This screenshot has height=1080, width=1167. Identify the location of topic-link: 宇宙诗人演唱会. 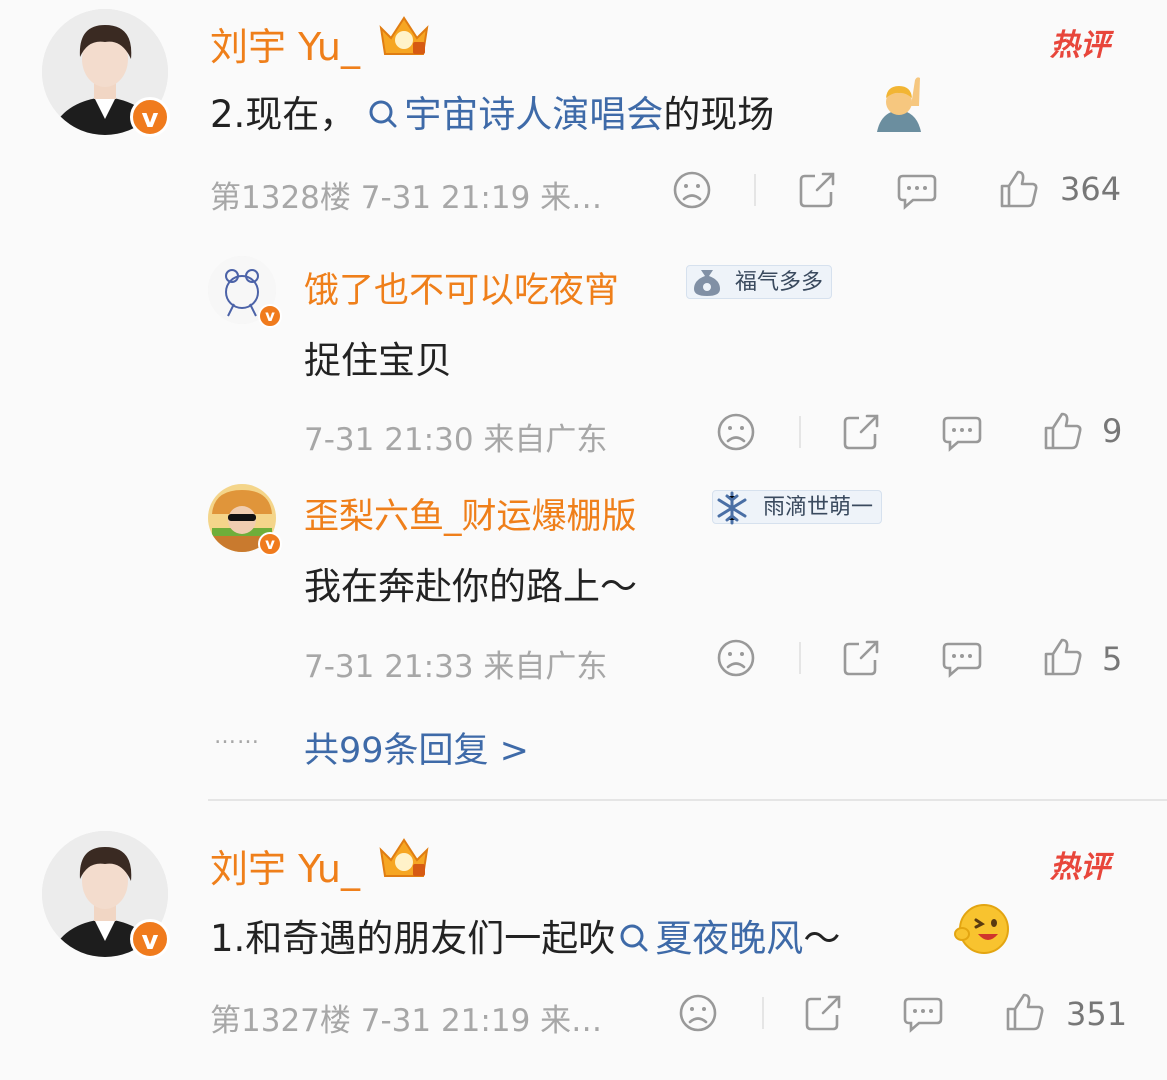
(509, 114).